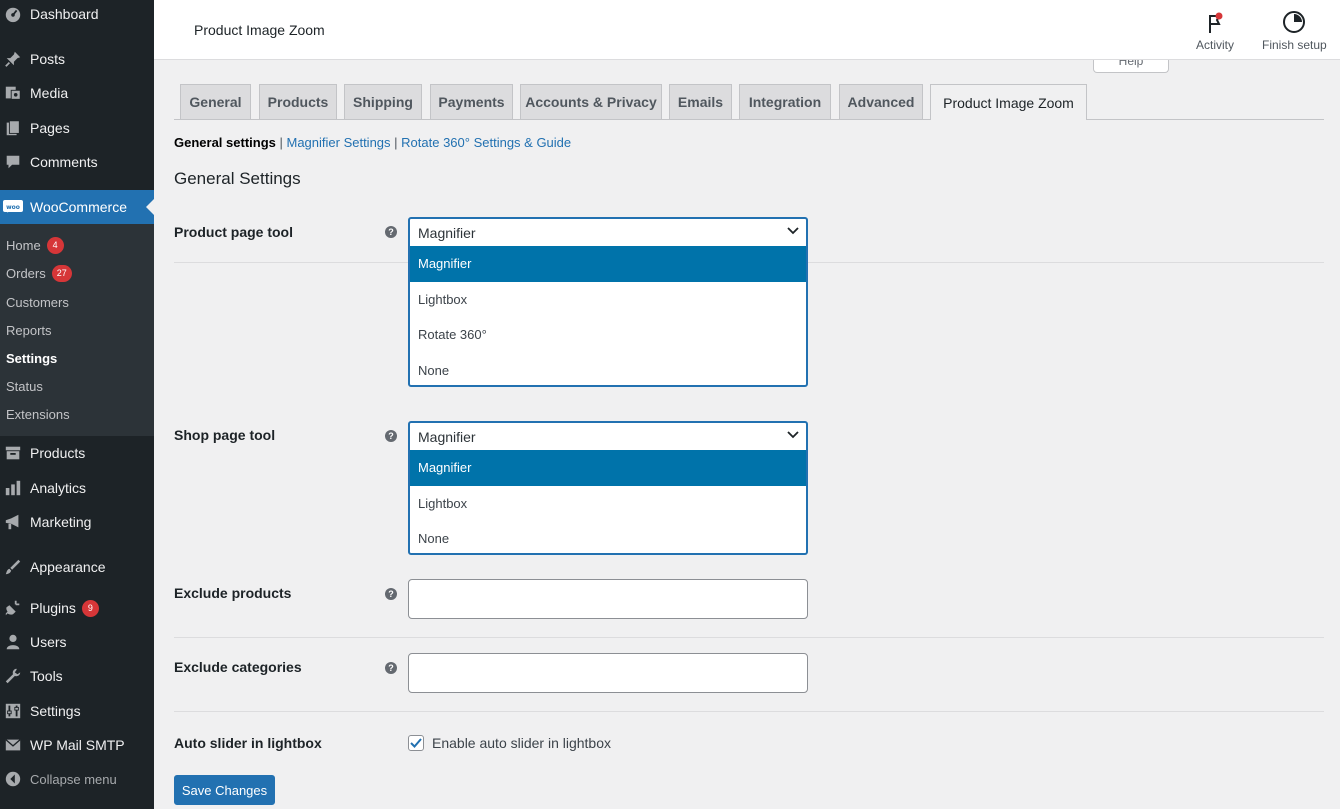 Image resolution: width=1340 pixels, height=809 pixels. I want to click on home-count-badge: 4, so click(55, 245).